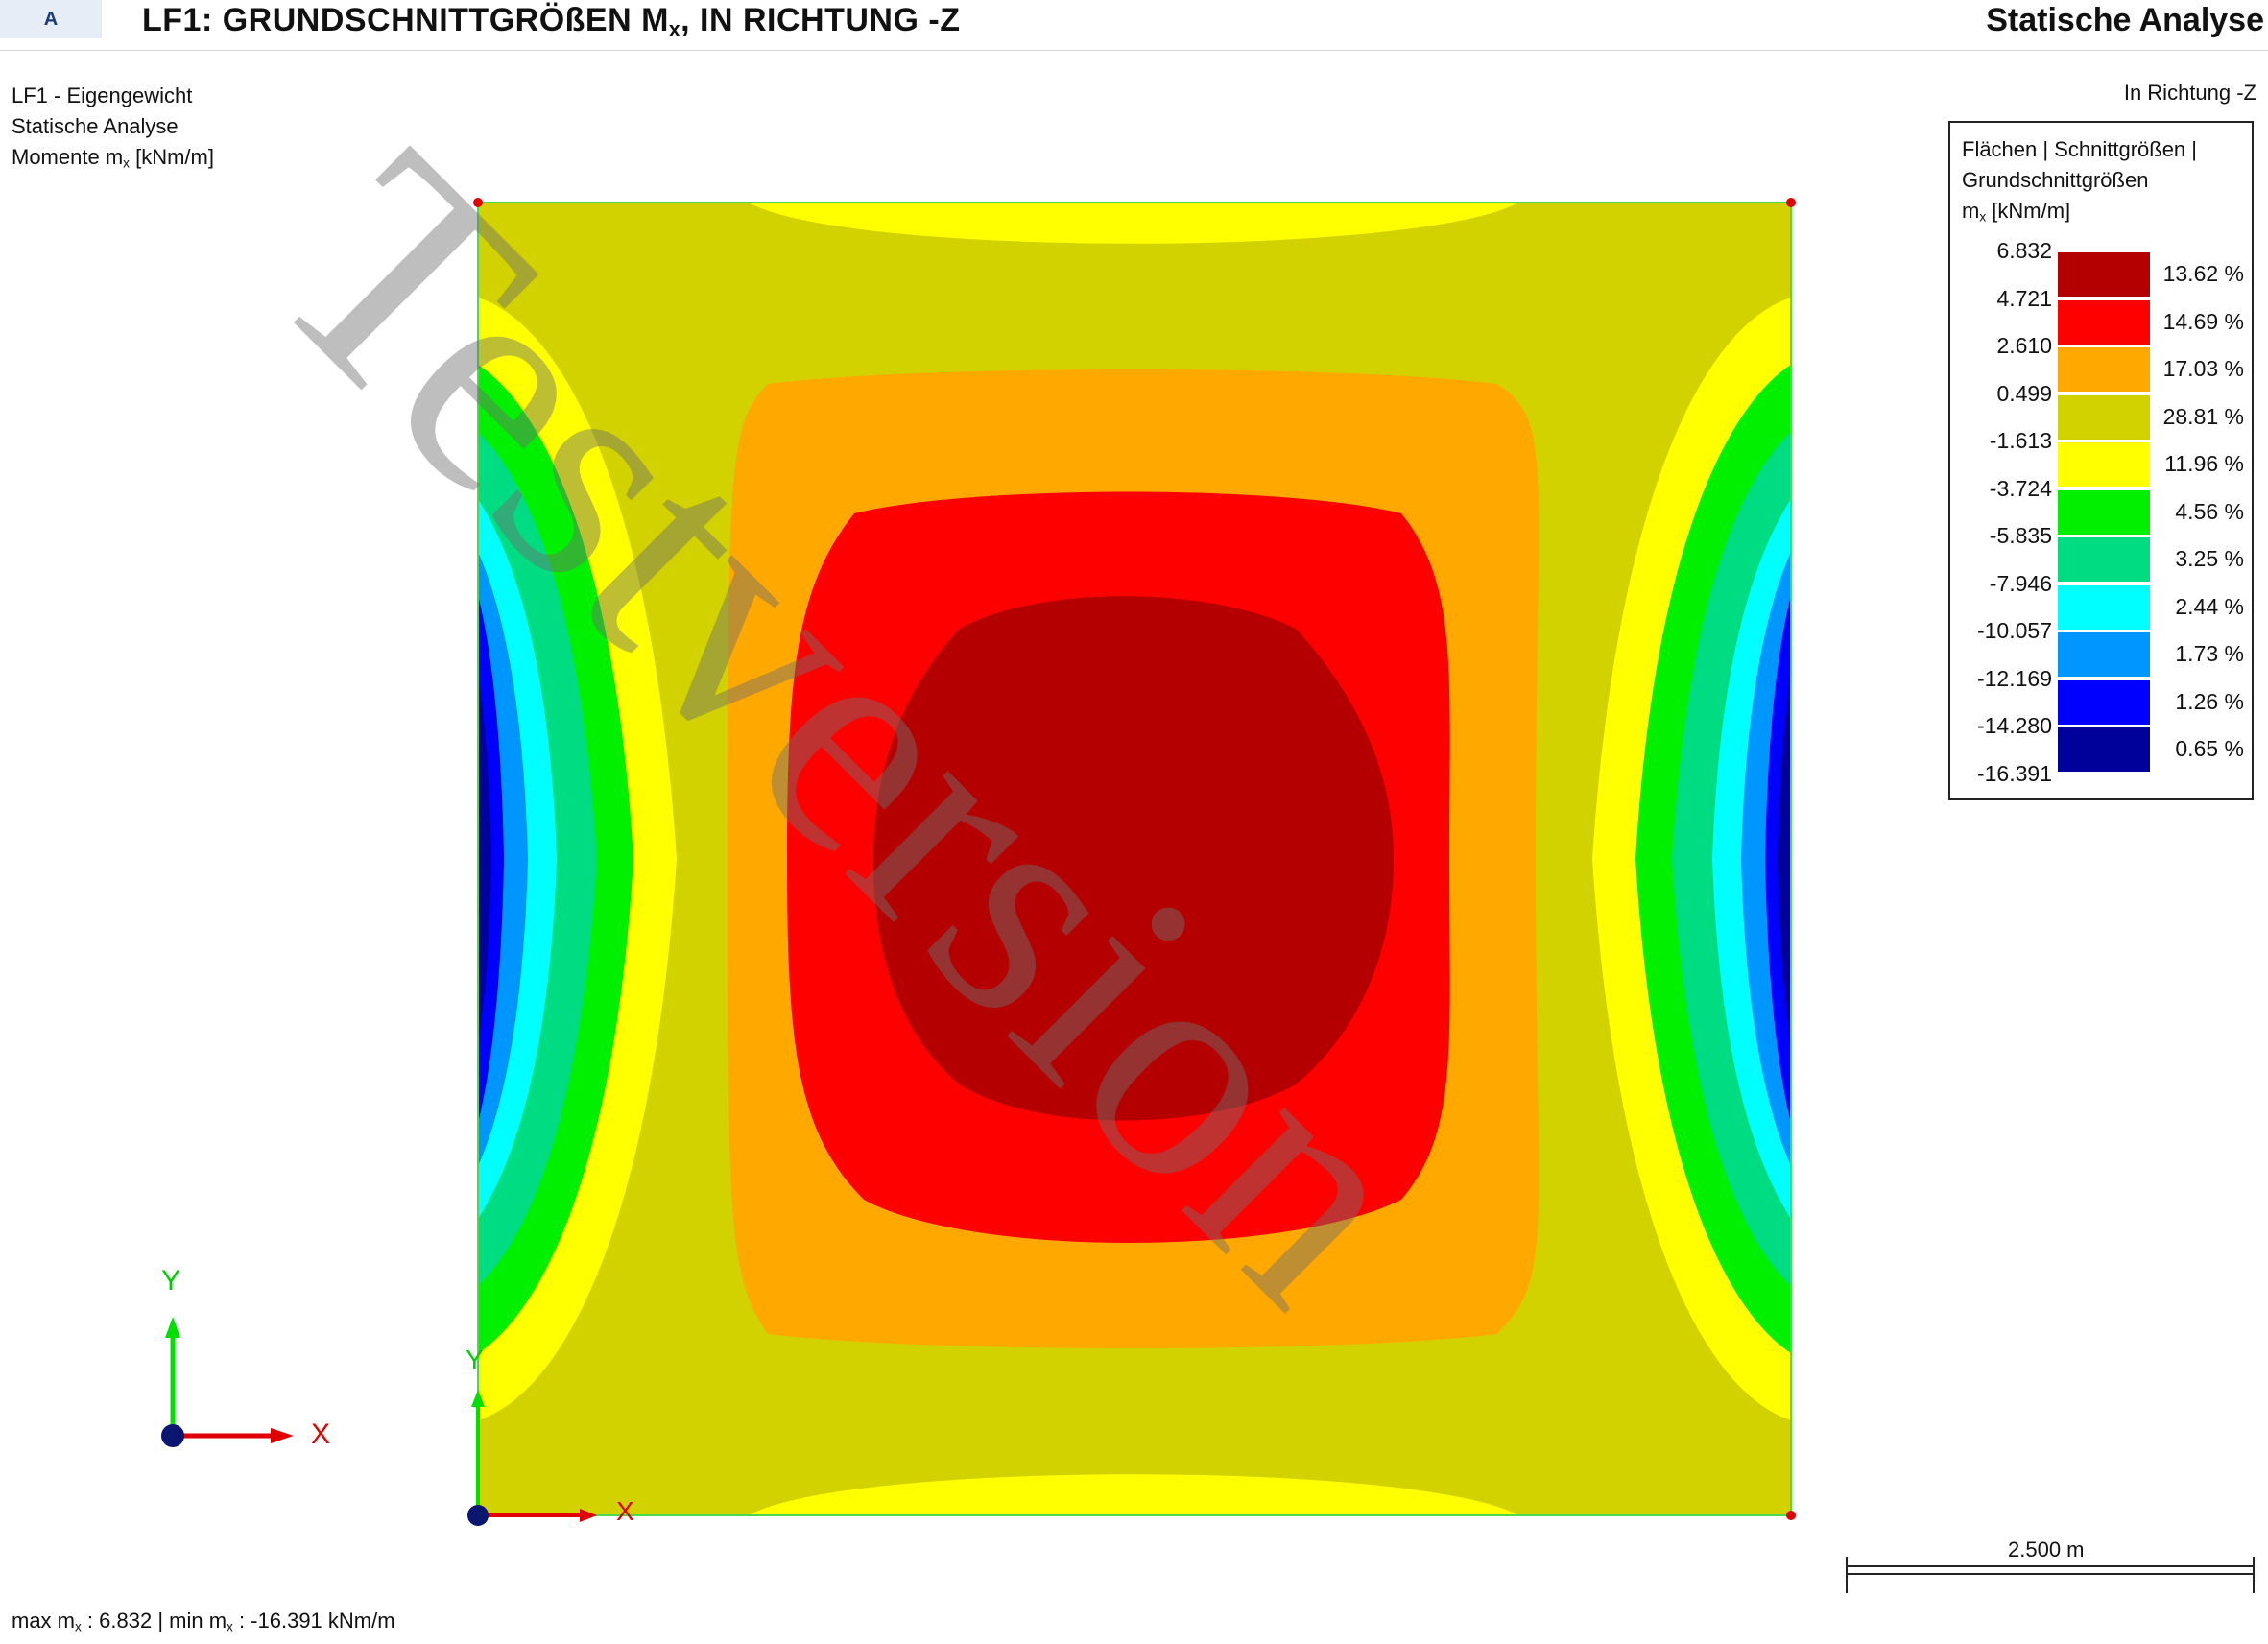 This screenshot has height=1644, width=2268. What do you see at coordinates (2046, 1549) in the screenshot?
I see `scale-bar-label: 2.500 m` at bounding box center [2046, 1549].